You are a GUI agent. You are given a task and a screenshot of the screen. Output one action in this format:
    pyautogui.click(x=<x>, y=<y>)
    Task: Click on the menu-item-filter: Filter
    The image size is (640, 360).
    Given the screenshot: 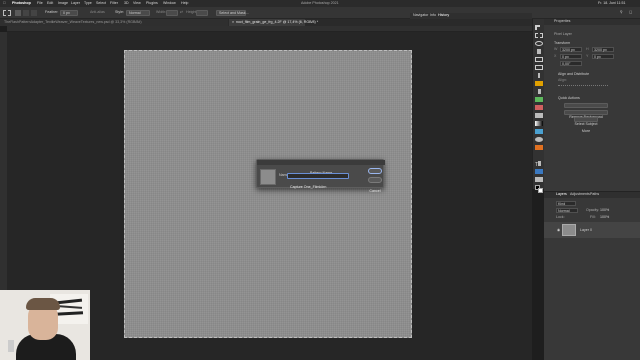 What is the action you would take?
    pyautogui.click(x=114, y=3)
    